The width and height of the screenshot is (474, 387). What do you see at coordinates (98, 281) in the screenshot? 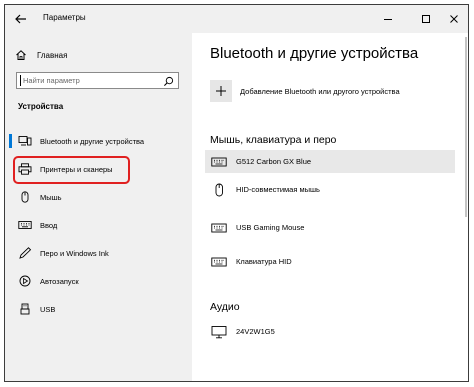
I see `sidebar-item-autoplay: Автозапуск` at bounding box center [98, 281].